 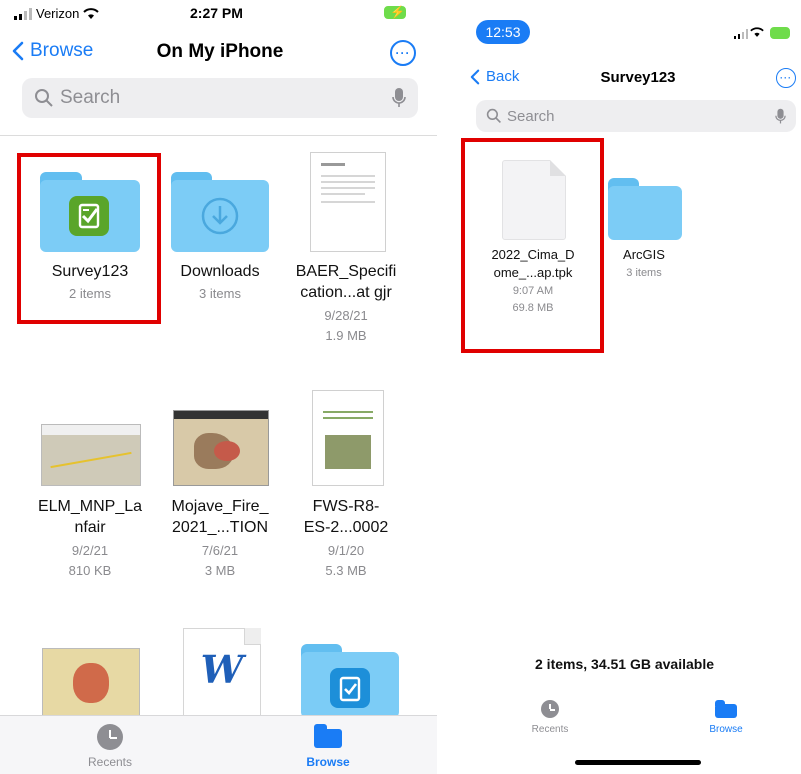 I want to click on item-meta: 2 items, so click(x=90, y=293).